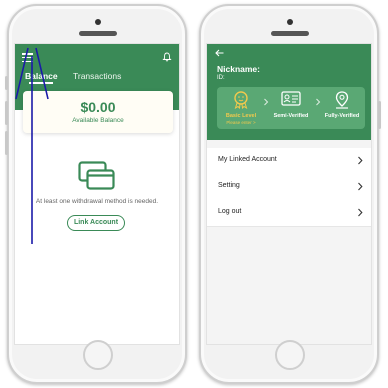 The image size is (388, 388). Describe the element at coordinates (98, 107) in the screenshot. I see `balance-amount: $0.00` at that location.